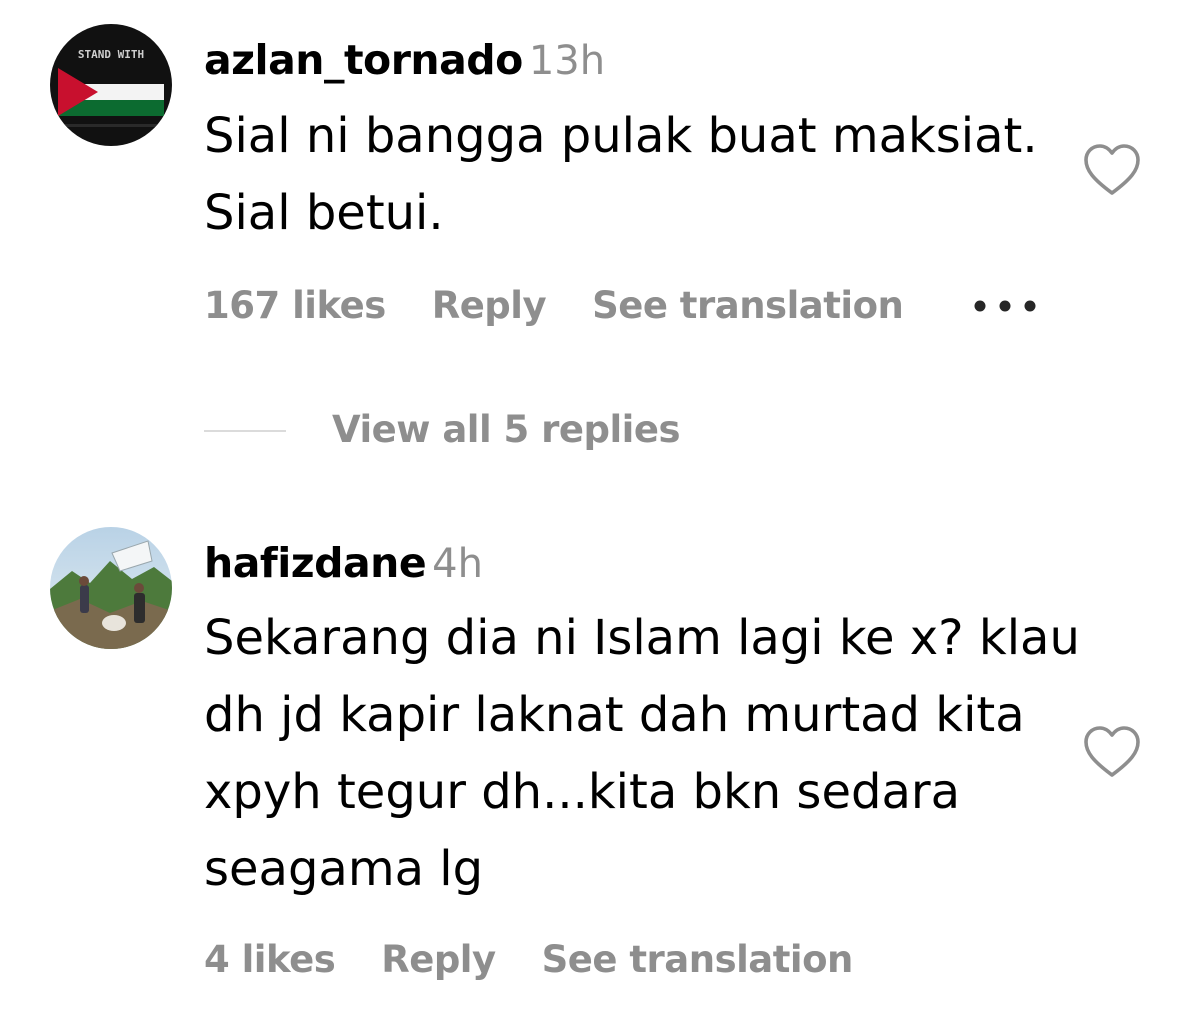 This screenshot has width=1200, height=1021. I want to click on username: hafizdane, so click(315, 563).